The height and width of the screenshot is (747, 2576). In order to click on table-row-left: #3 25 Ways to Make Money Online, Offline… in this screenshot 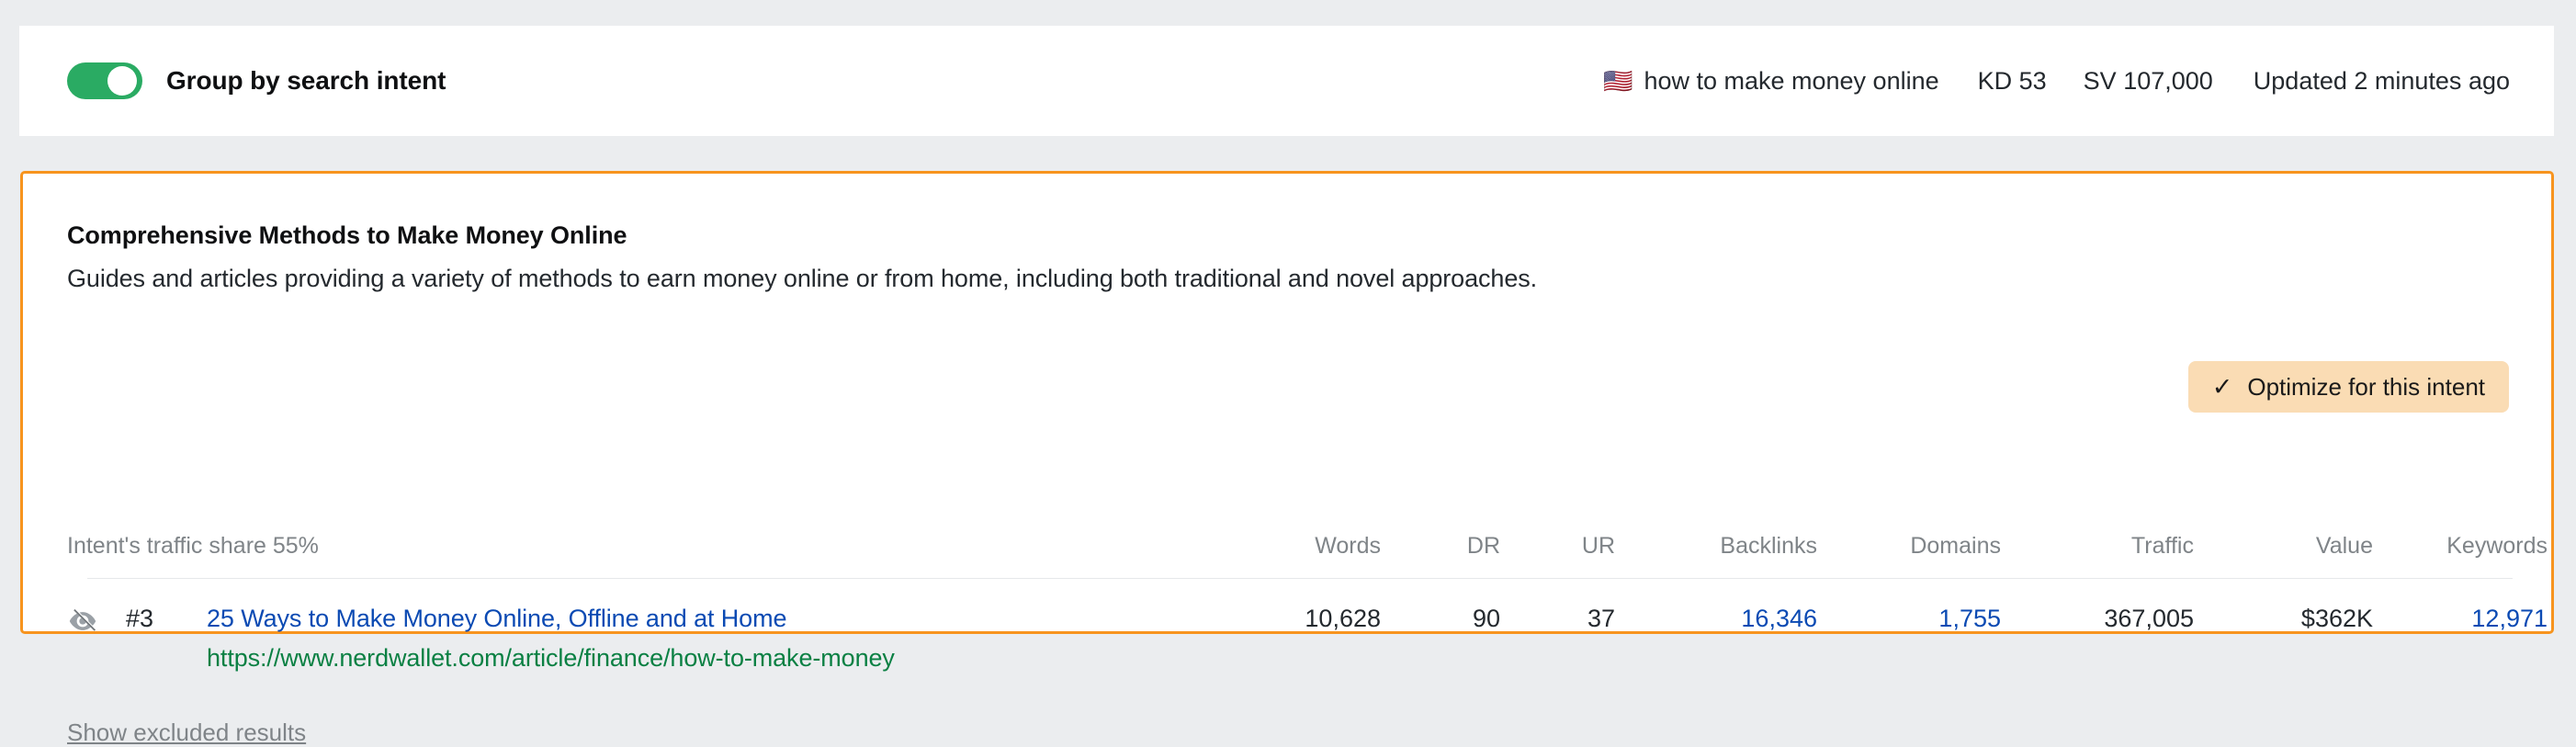, I will do `click(641, 638)`.